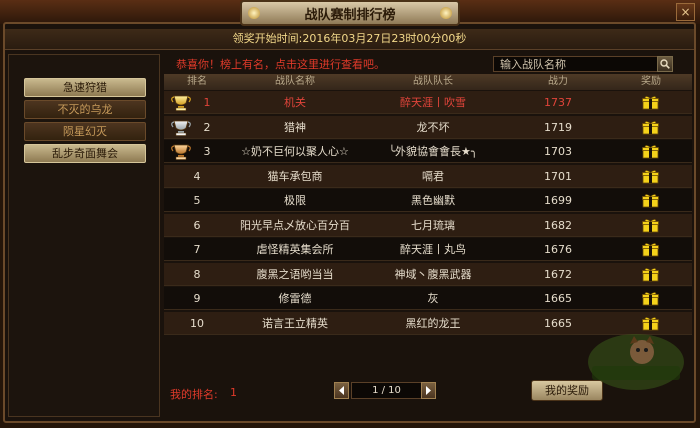 The width and height of the screenshot is (700, 428). Describe the element at coordinates (433, 274) in the screenshot. I see `captain-cell: 神域丶腹黑武器` at that location.